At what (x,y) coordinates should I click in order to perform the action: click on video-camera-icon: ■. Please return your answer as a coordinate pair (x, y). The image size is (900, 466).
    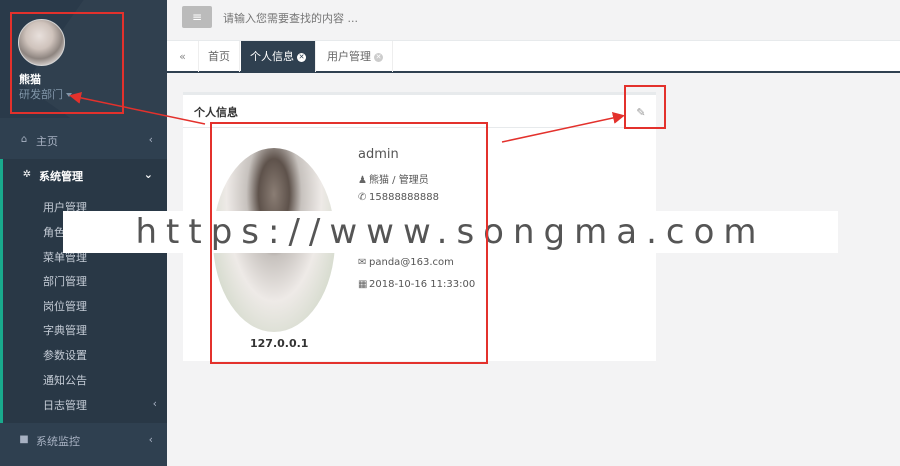
    Looking at the image, I should click on (24, 439).